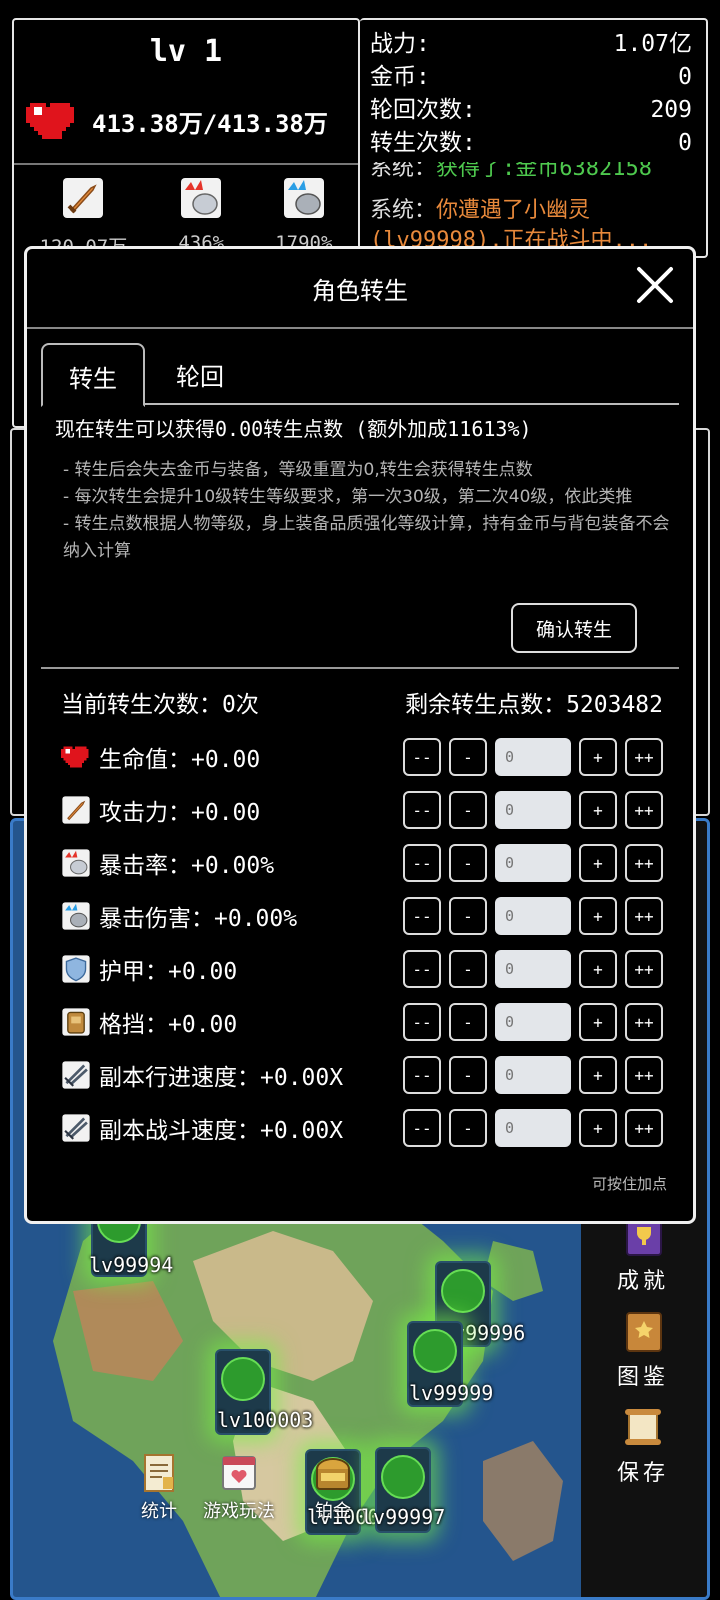  I want to click on node-level-label: lv99994, so click(131, 1265).